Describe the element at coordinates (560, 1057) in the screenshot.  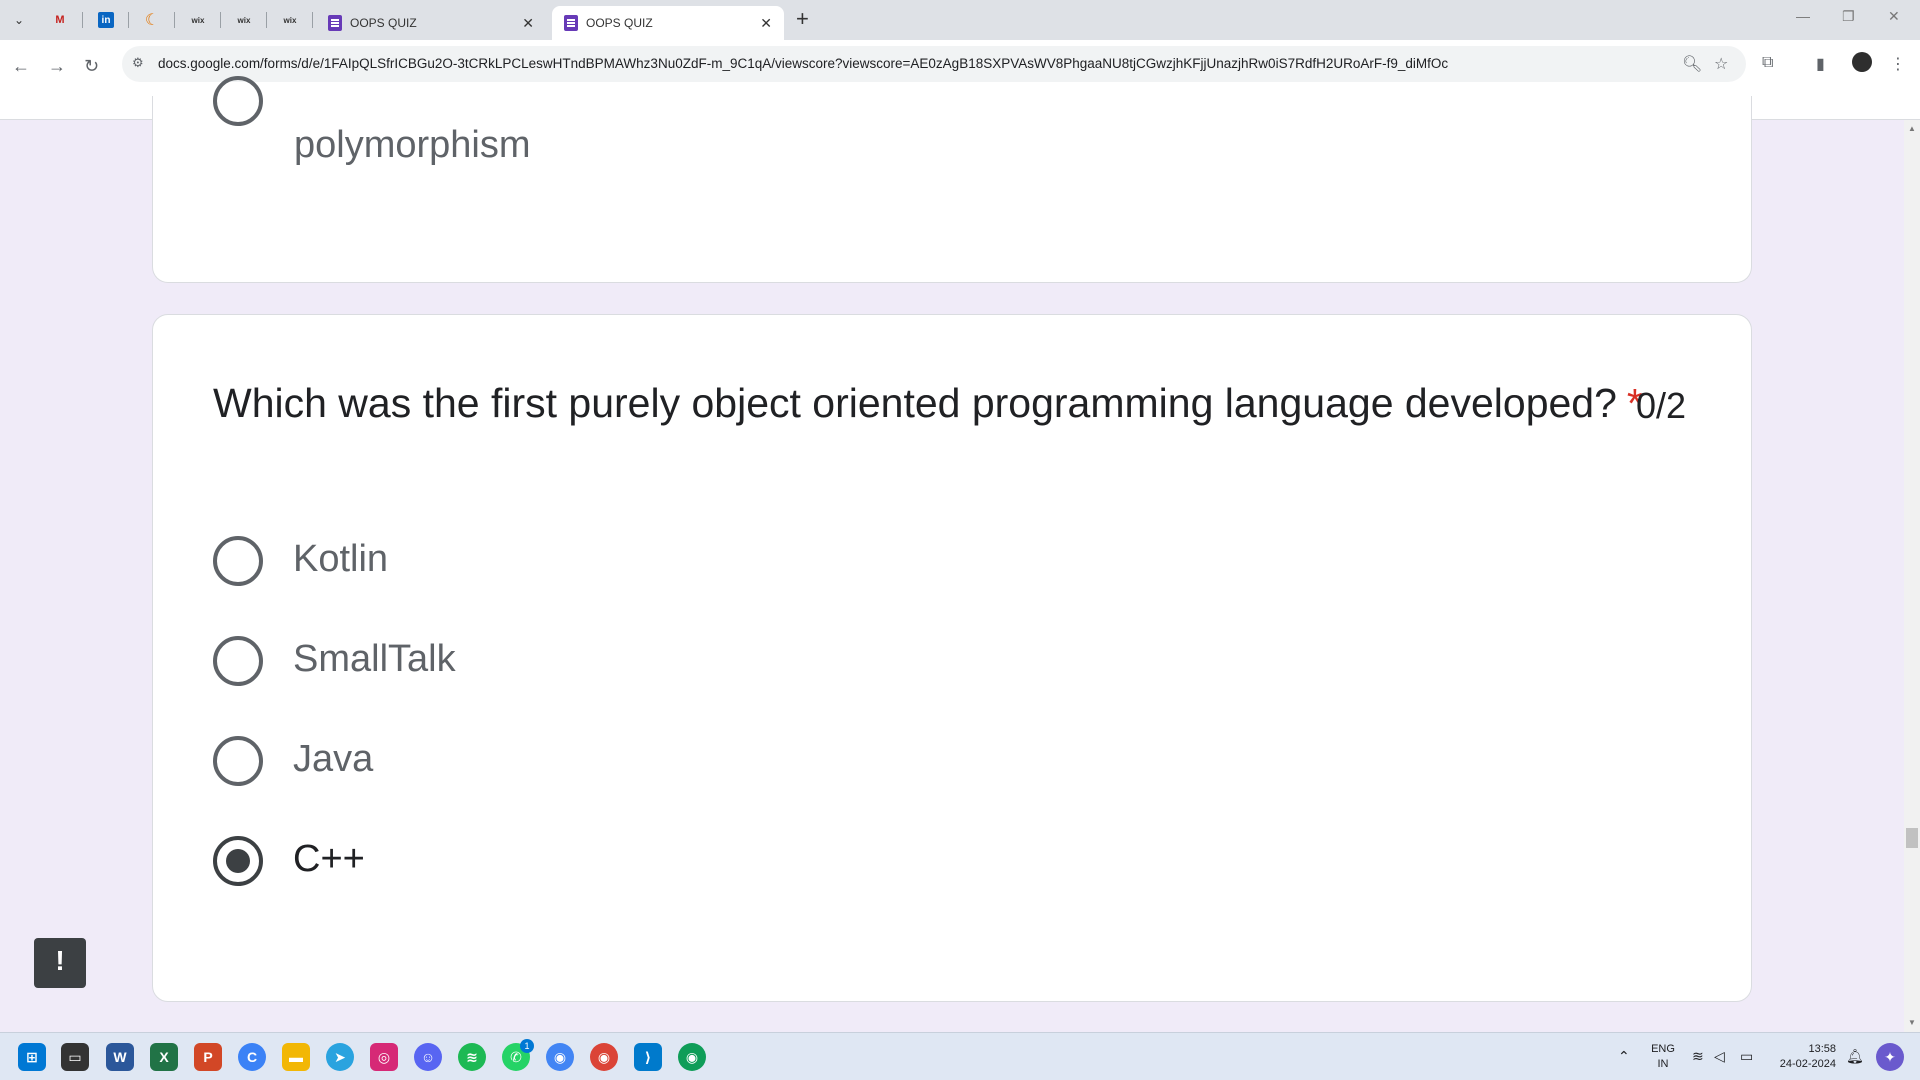
I see `chrome-icon: ◉` at that location.